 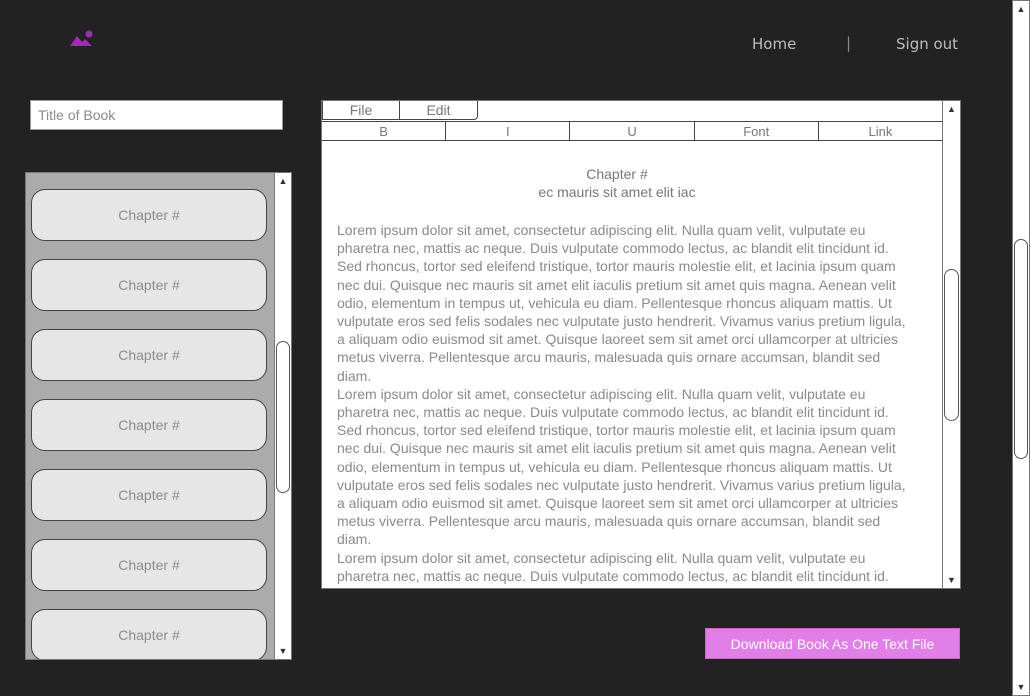 What do you see at coordinates (81, 38) in the screenshot?
I see `image-icon` at bounding box center [81, 38].